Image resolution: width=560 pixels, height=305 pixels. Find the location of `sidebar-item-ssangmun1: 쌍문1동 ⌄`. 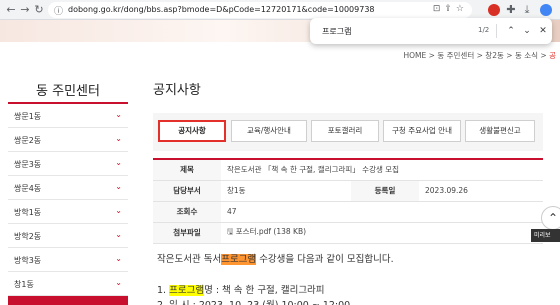

sidebar-item-ssangmun1: 쌍문1동 ⌄ is located at coordinates (68, 116).